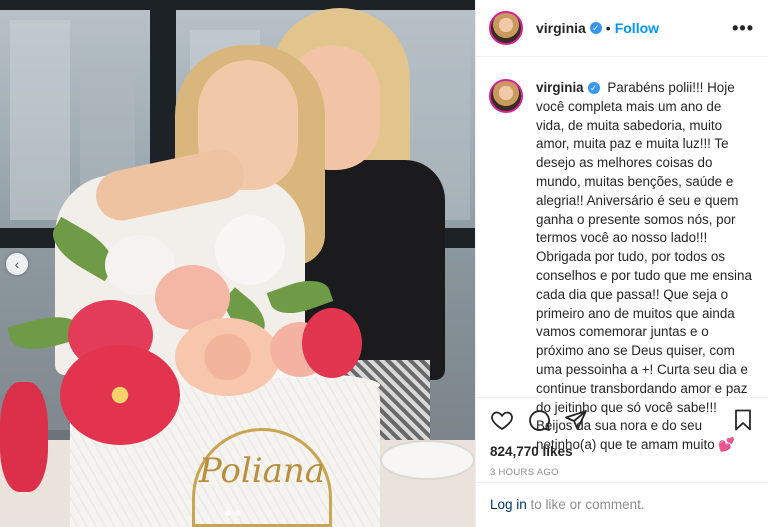 Image resolution: width=768 pixels, height=527 pixels. I want to click on chevron-left-icon: ‹, so click(17, 264).